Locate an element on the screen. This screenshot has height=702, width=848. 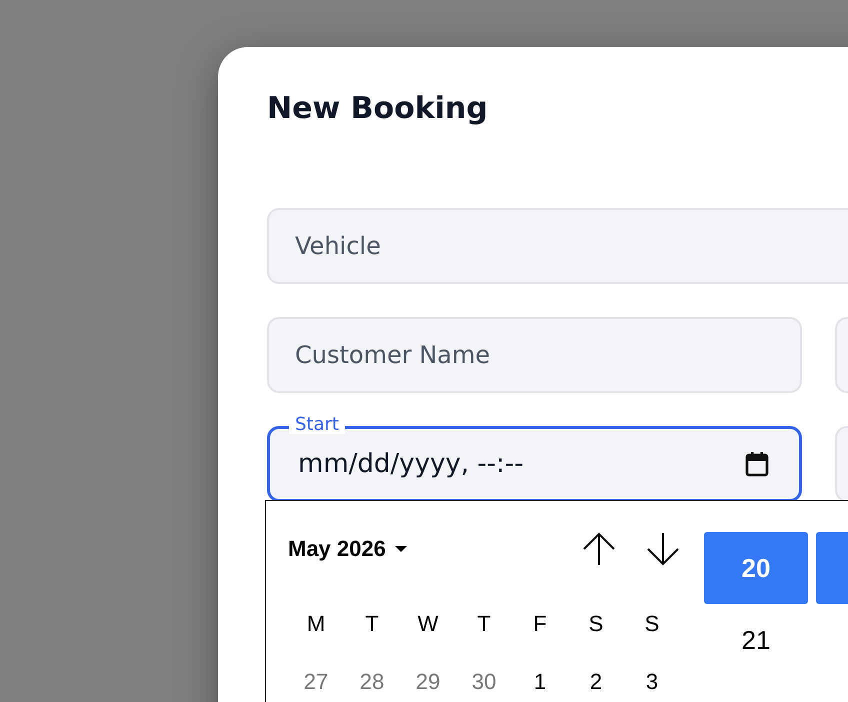
day-cell: 30 is located at coordinates (484, 677).